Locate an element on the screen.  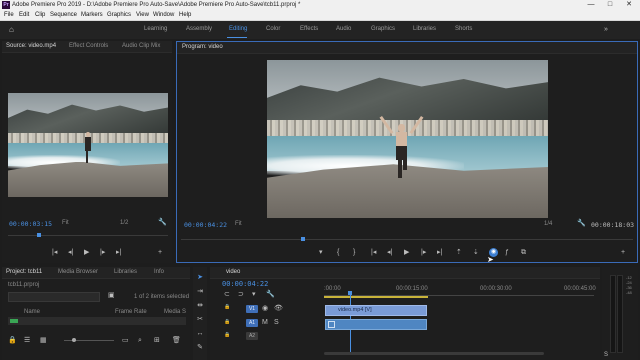
go-to-out-icon: ▸| is located at coordinates (439, 253).